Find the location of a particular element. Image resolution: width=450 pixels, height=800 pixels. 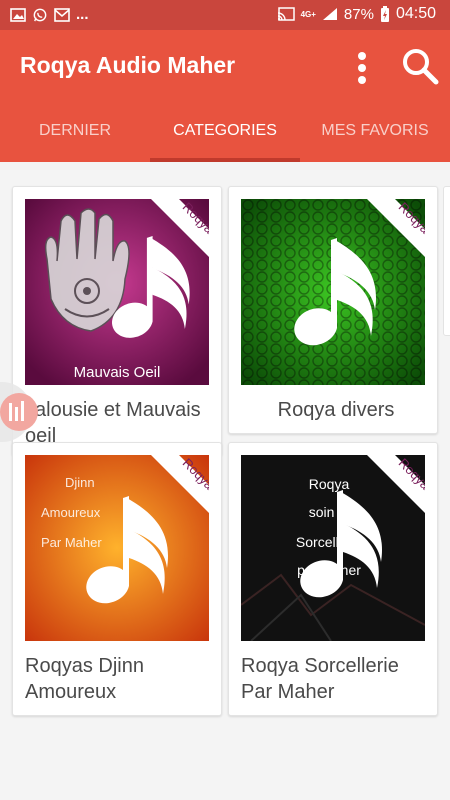

status-bar: ... 4G+ 87% 04:50 is located at coordinates (225, 15).